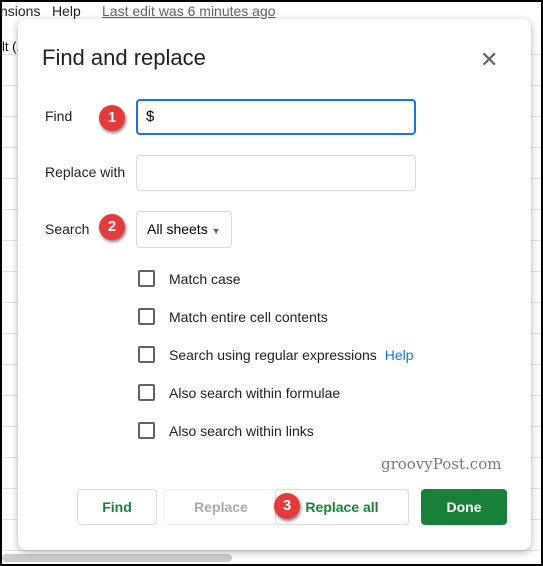 This screenshot has height=566, width=543. I want to click on find-input: $, so click(276, 117).